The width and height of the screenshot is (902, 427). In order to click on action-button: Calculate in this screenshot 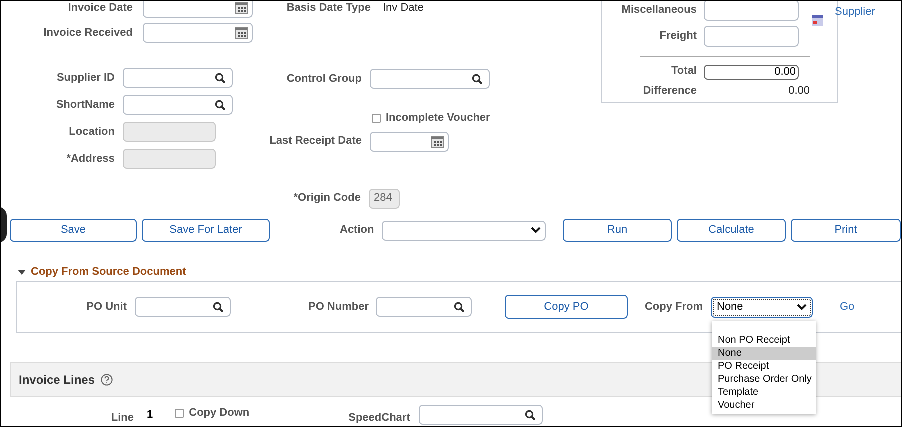, I will do `click(731, 230)`.